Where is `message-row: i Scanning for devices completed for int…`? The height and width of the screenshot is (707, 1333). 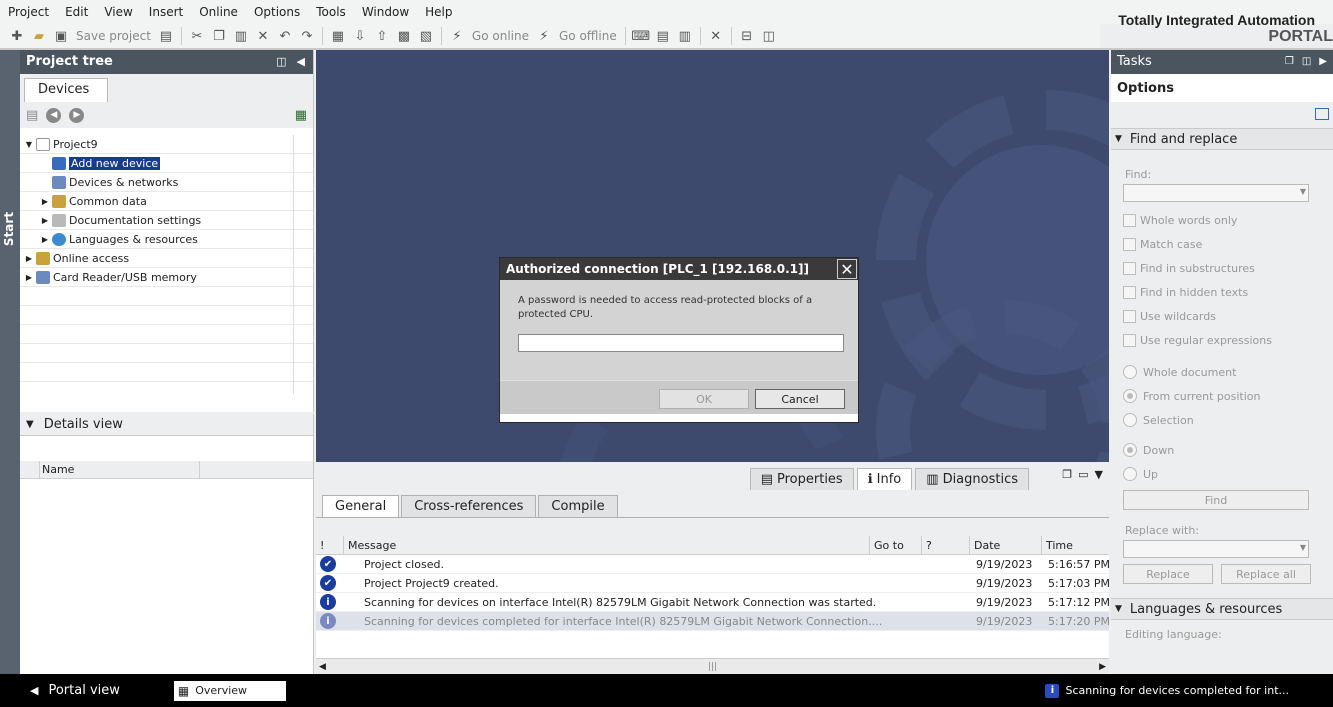
message-row: i Scanning for devices completed for int… is located at coordinates (712, 621).